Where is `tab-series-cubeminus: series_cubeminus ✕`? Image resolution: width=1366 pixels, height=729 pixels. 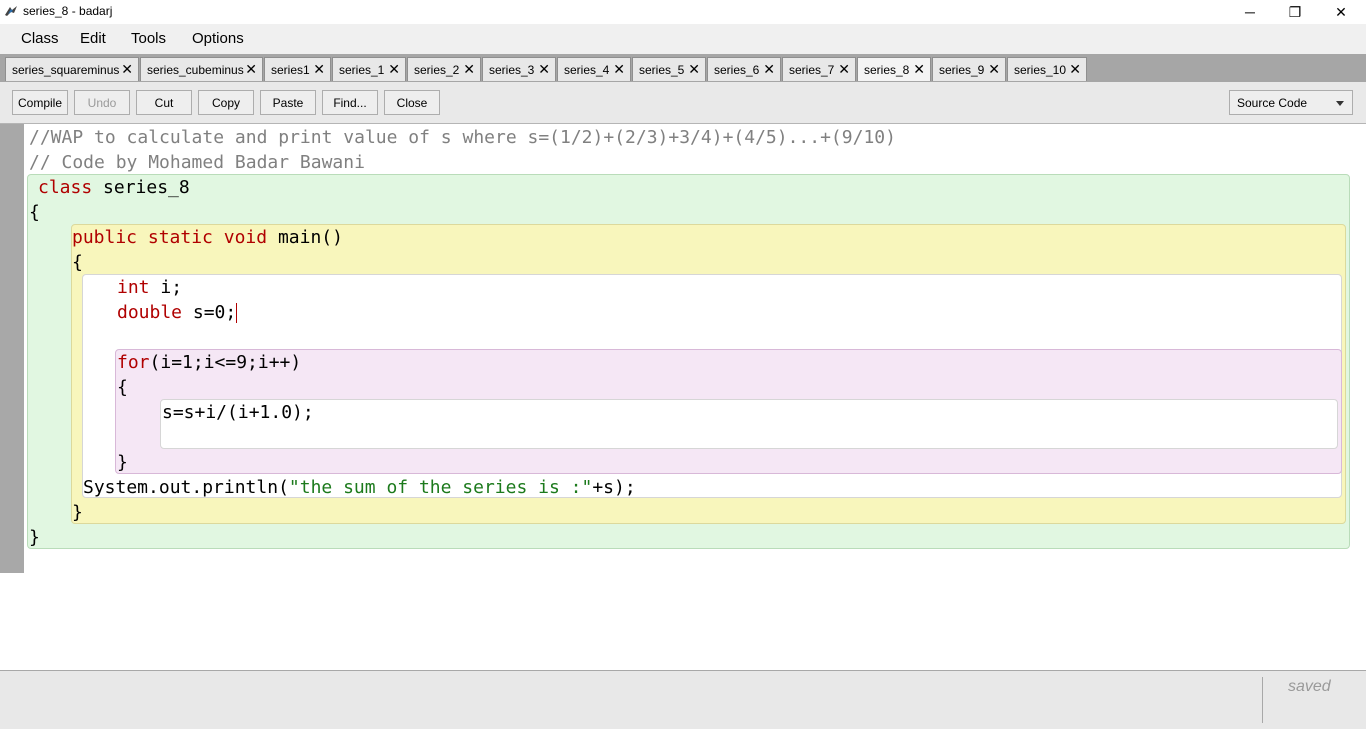 tab-series-cubeminus: series_cubeminus ✕ is located at coordinates (201, 69).